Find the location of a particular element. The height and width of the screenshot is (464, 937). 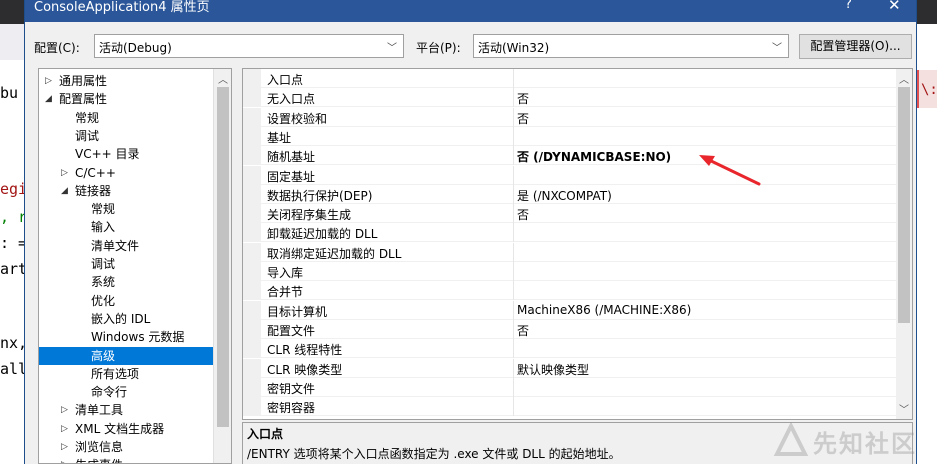

tree-item: 清单文件 is located at coordinates (126, 246).